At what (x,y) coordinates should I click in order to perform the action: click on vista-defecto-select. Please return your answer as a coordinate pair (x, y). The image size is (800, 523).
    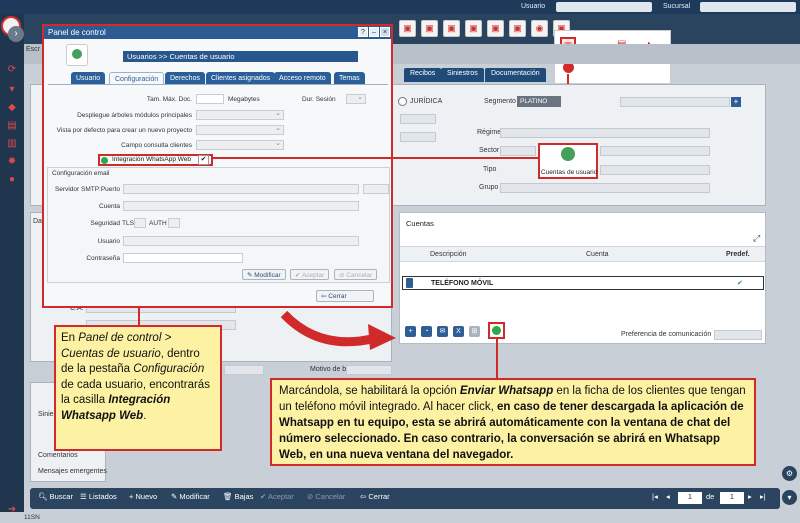
    Looking at the image, I should click on (240, 129).